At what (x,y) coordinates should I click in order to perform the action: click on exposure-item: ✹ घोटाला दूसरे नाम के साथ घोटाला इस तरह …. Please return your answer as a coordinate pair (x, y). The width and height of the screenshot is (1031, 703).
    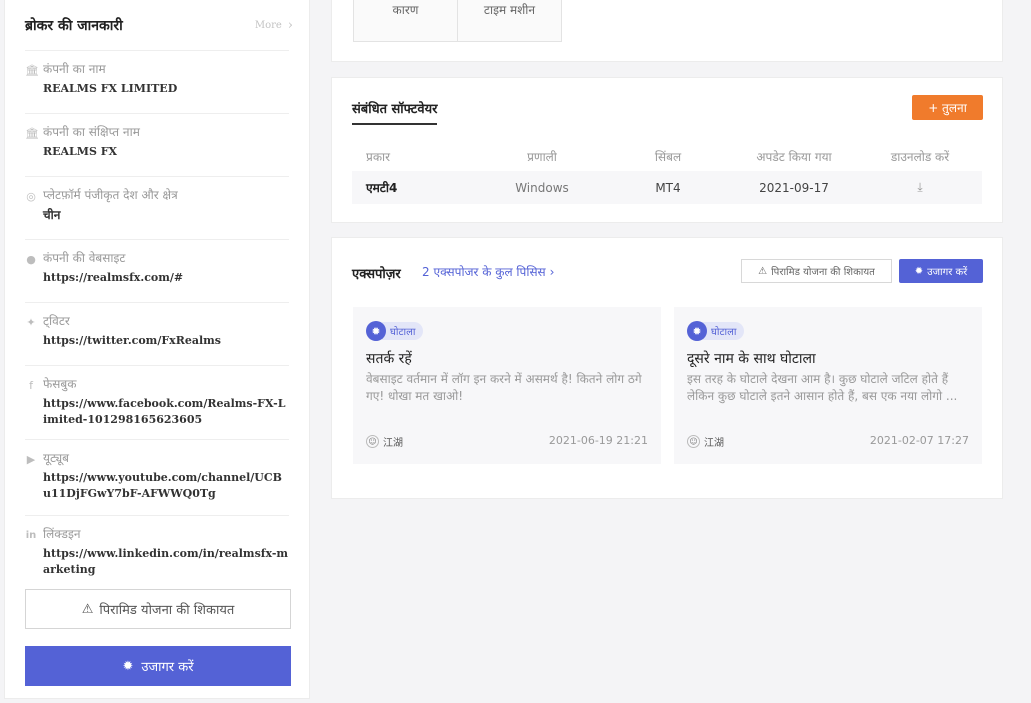
    Looking at the image, I should click on (828, 385).